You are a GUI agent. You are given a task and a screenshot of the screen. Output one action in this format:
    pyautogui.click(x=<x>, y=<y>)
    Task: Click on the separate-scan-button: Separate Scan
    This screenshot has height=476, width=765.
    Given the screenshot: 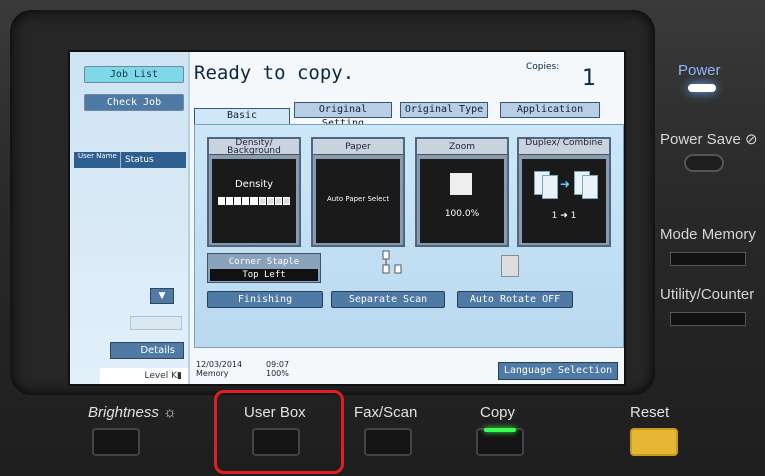 What is the action you would take?
    pyautogui.click(x=388, y=299)
    